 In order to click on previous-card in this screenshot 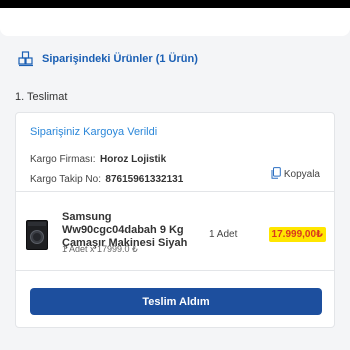, I will do `click(175, 22)`.